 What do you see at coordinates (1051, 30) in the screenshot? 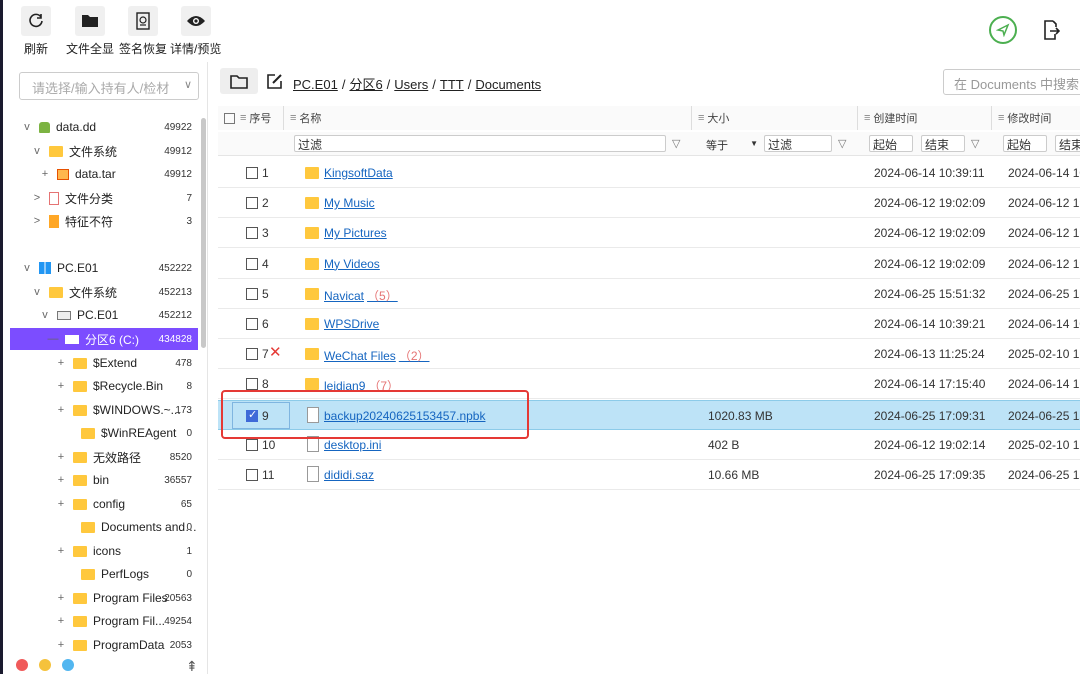
I see `export-button` at bounding box center [1051, 30].